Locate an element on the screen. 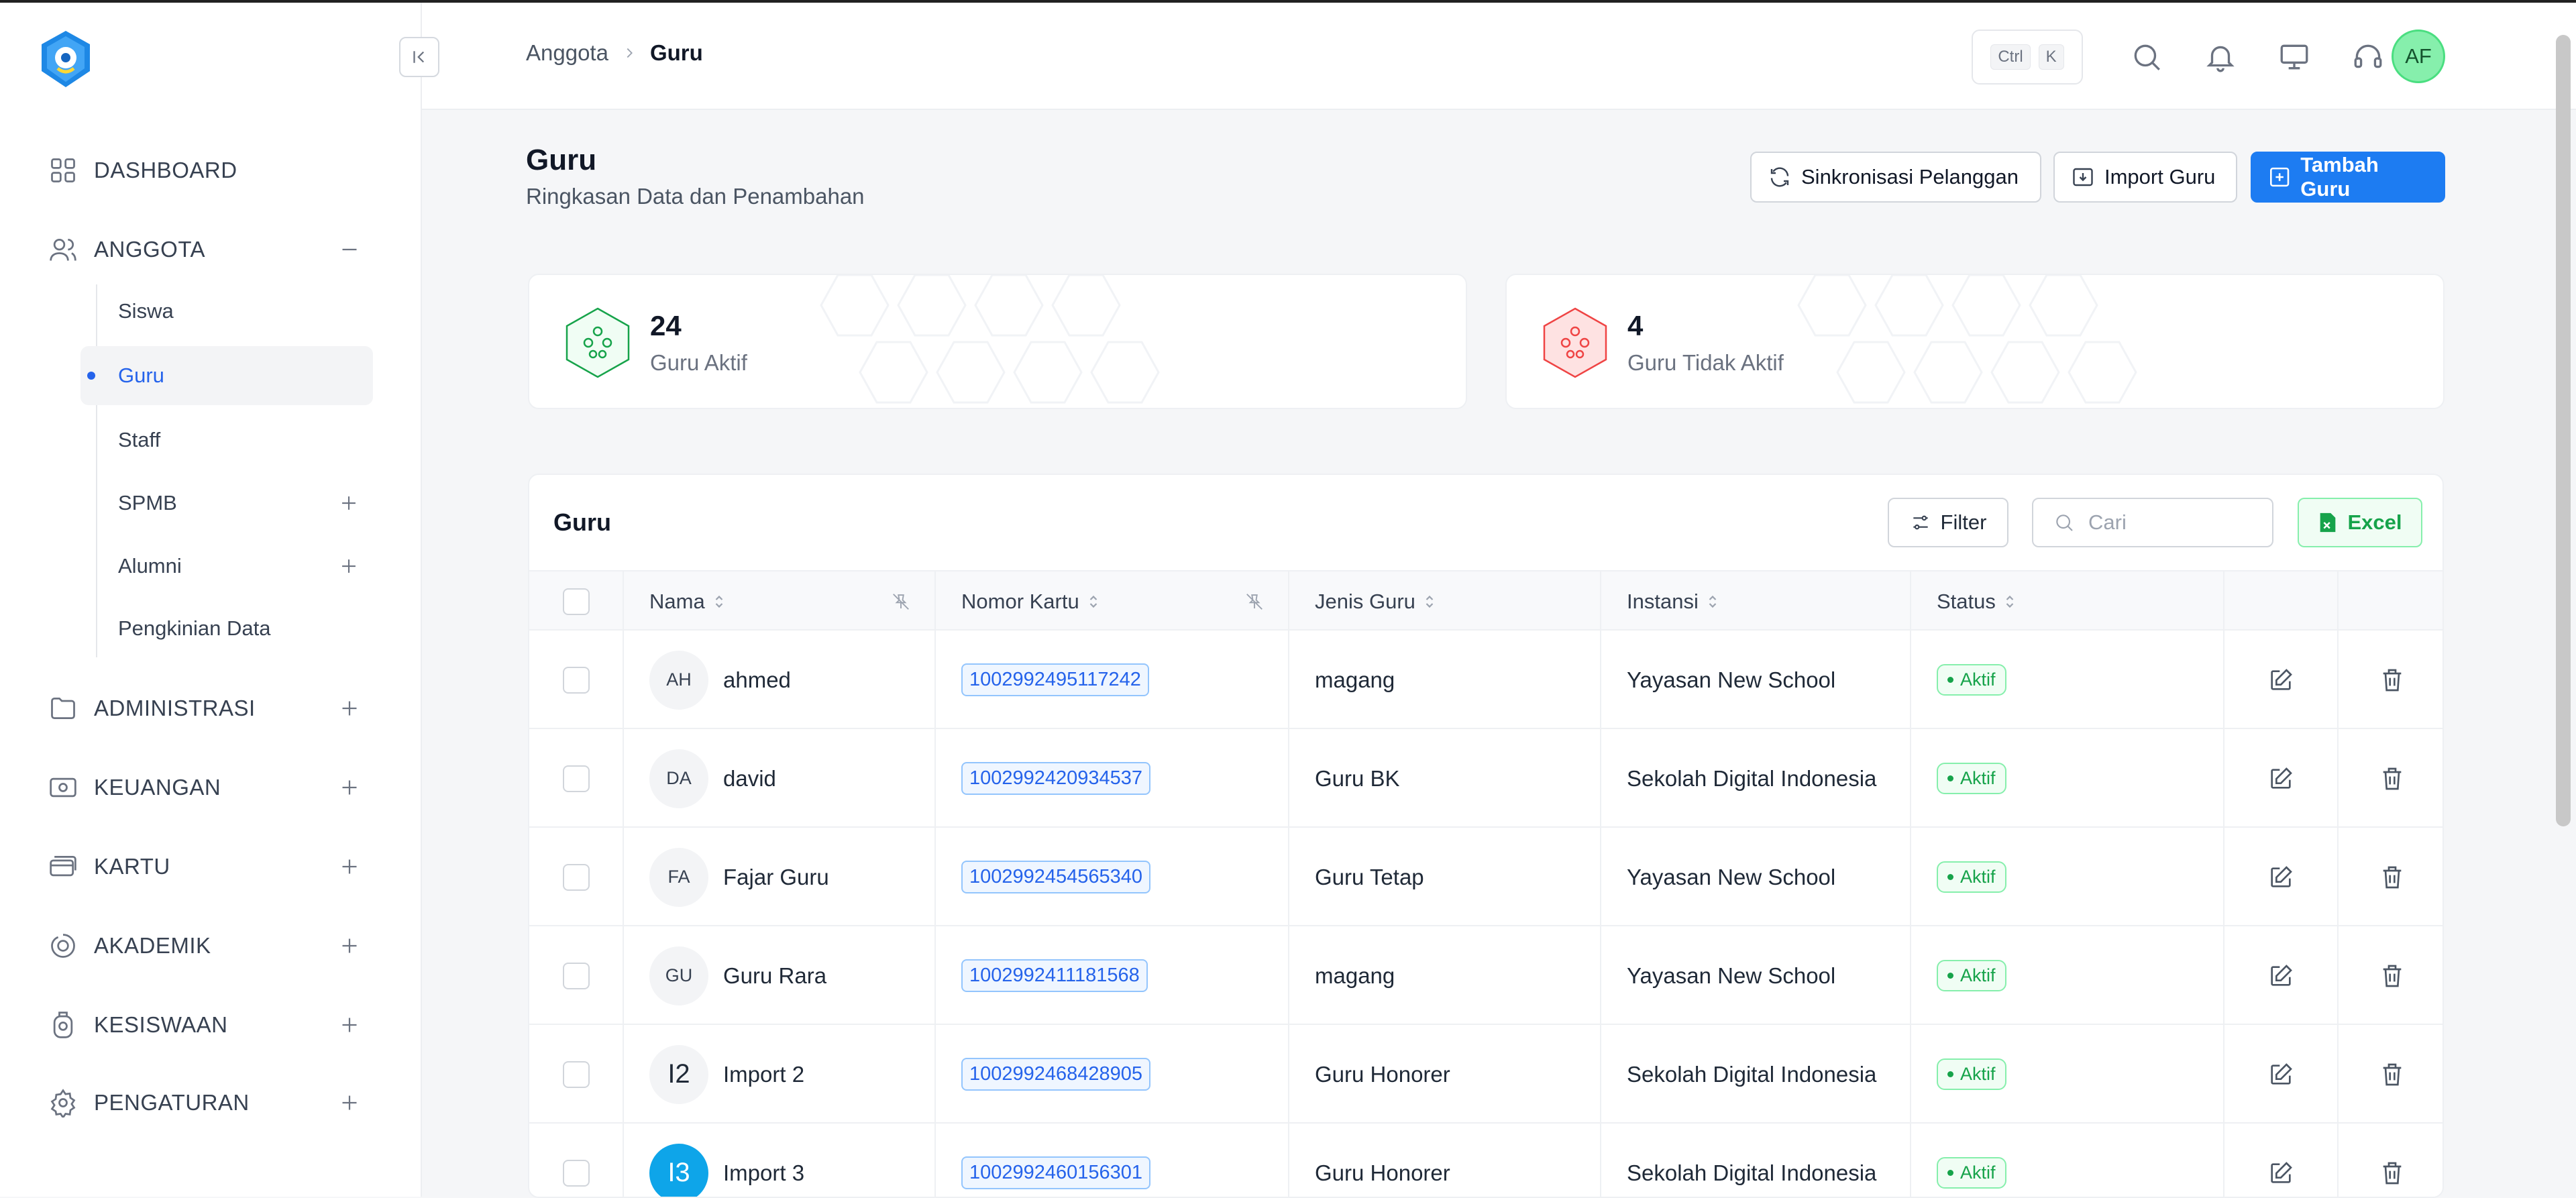 This screenshot has width=2576, height=1198. breadcrumb-link: Anggota is located at coordinates (567, 53).